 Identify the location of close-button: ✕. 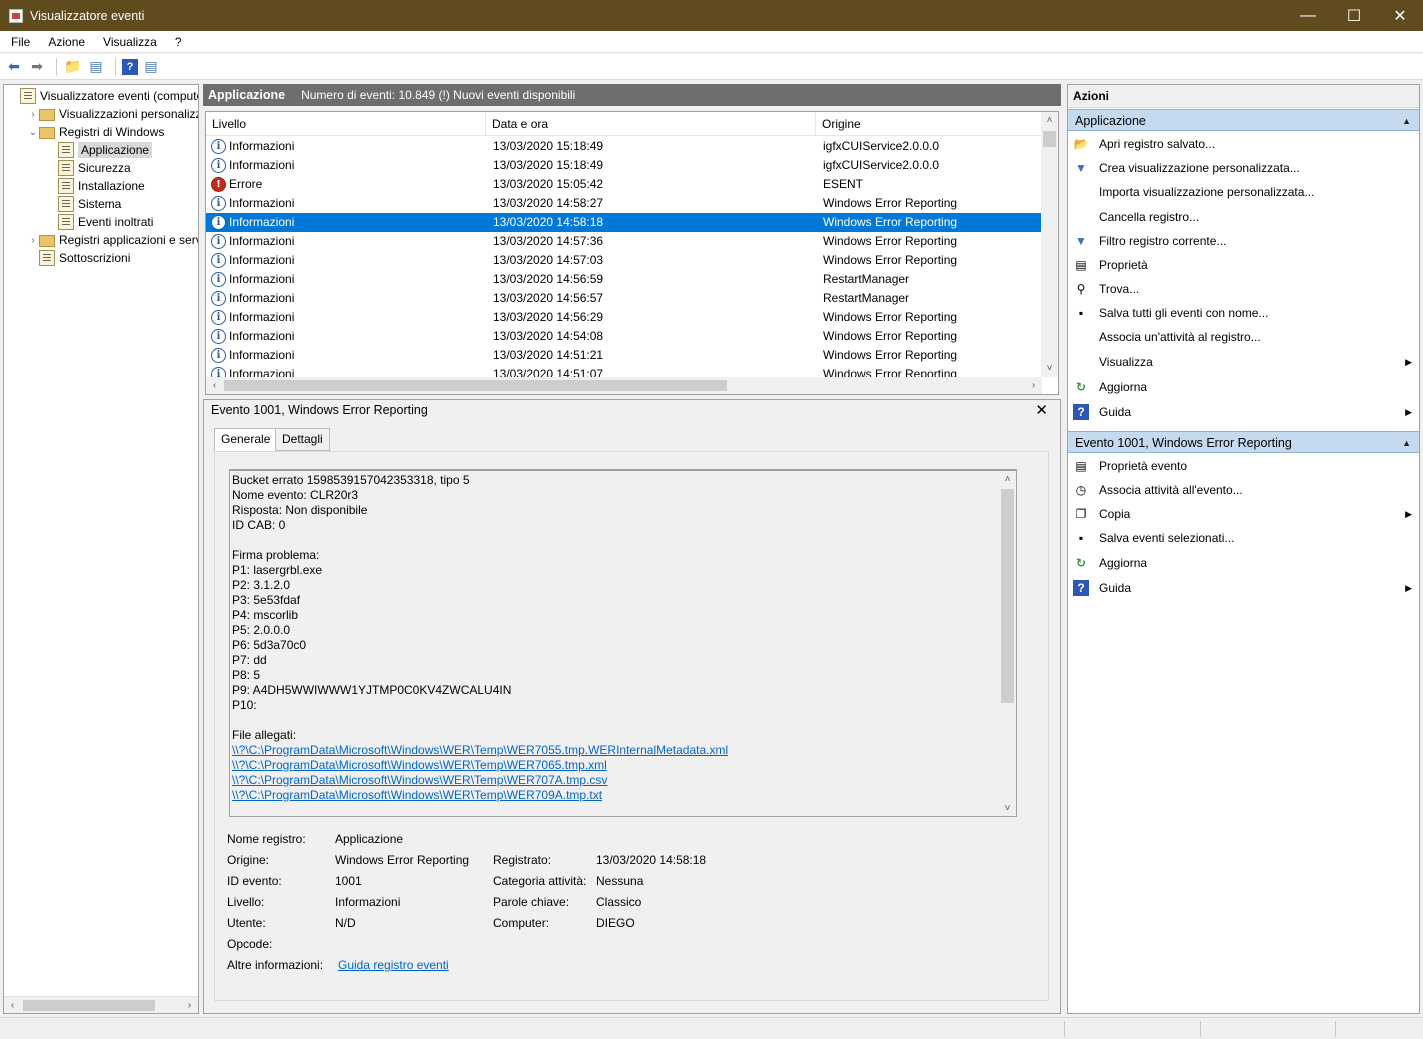
(1400, 15).